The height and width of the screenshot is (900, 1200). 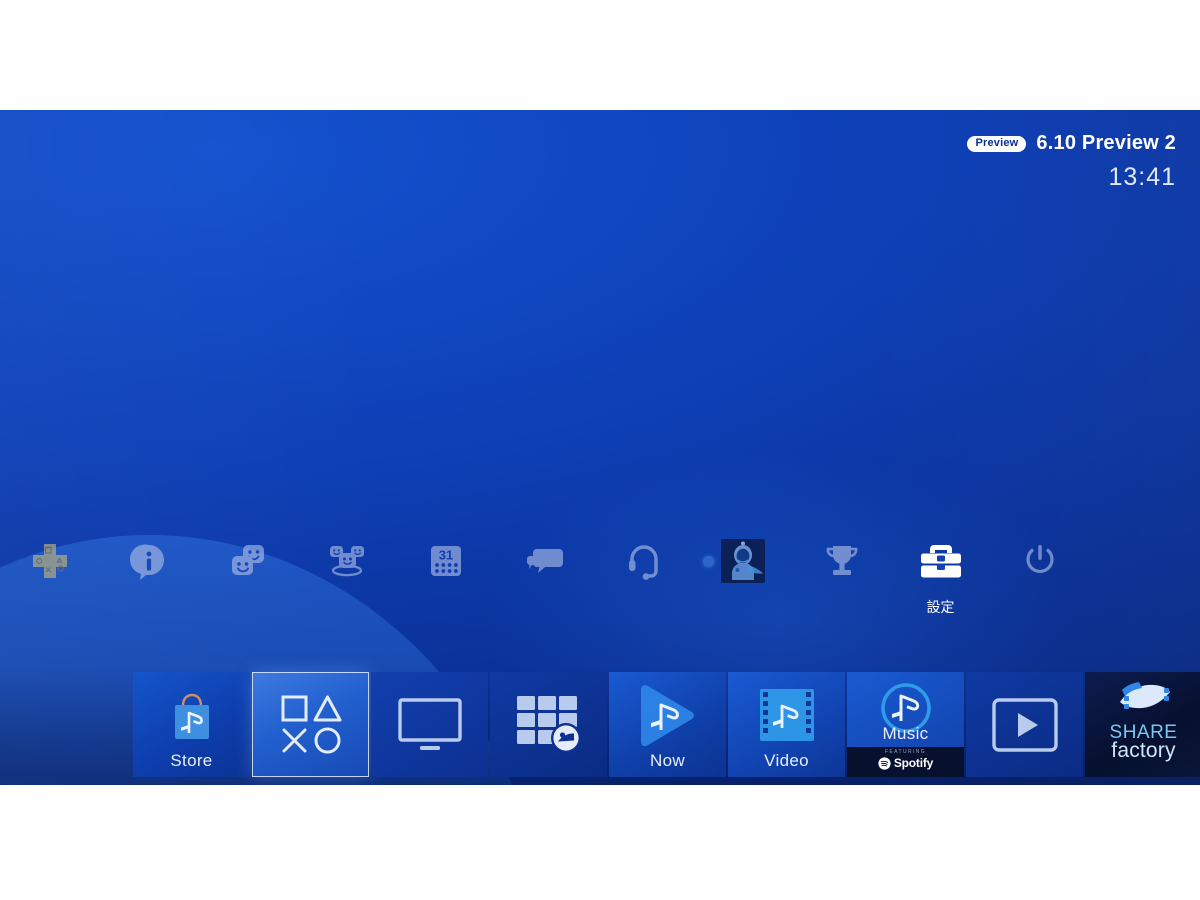 What do you see at coordinates (644, 561) in the screenshot?
I see `headset-icon` at bounding box center [644, 561].